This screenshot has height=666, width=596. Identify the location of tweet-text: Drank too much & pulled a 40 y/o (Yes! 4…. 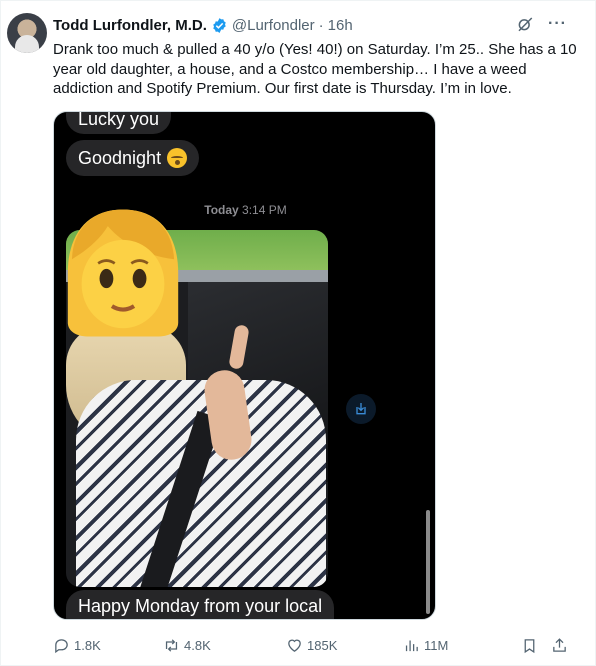
(315, 69).